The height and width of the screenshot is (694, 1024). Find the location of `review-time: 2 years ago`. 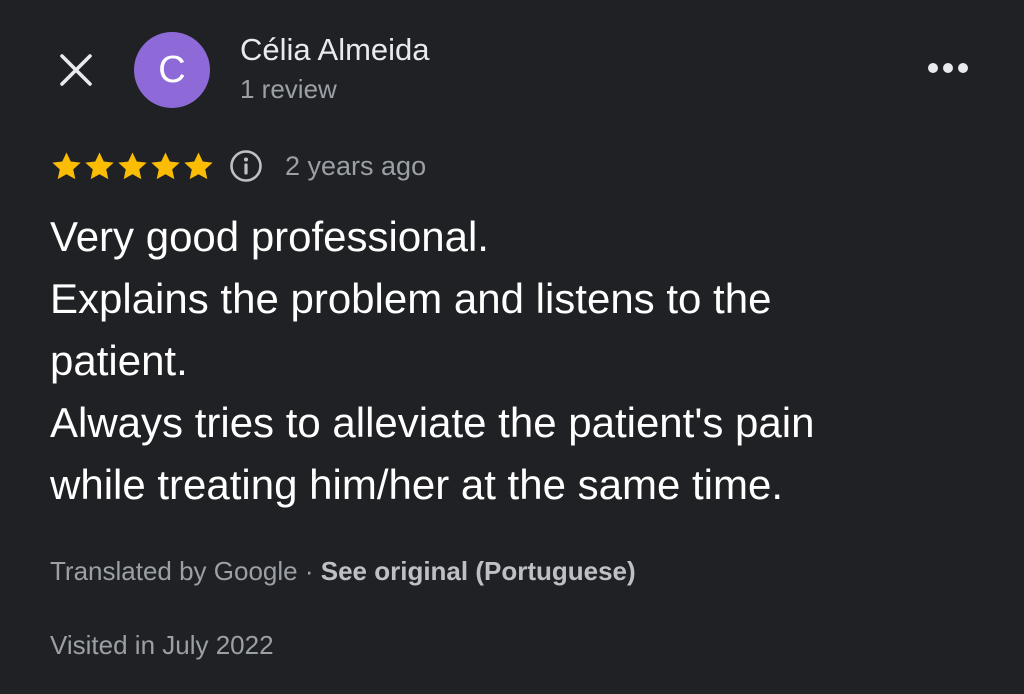

review-time: 2 years ago is located at coordinates (356, 165).